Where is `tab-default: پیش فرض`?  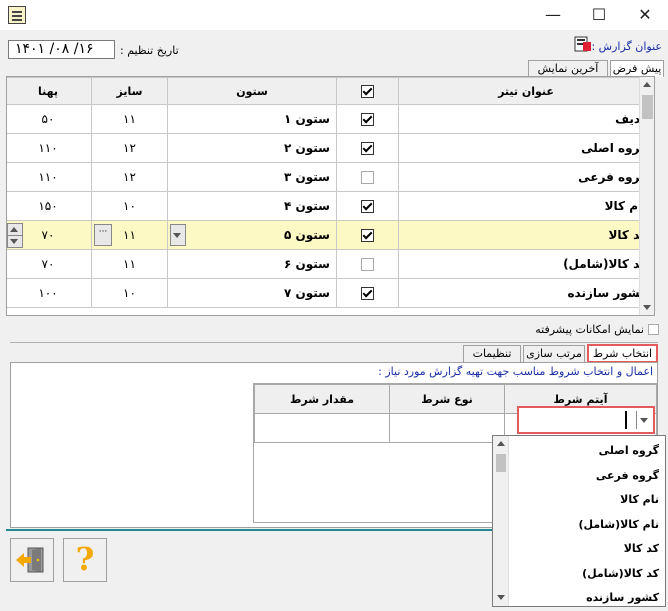 tab-default: پیش فرض is located at coordinates (637, 68).